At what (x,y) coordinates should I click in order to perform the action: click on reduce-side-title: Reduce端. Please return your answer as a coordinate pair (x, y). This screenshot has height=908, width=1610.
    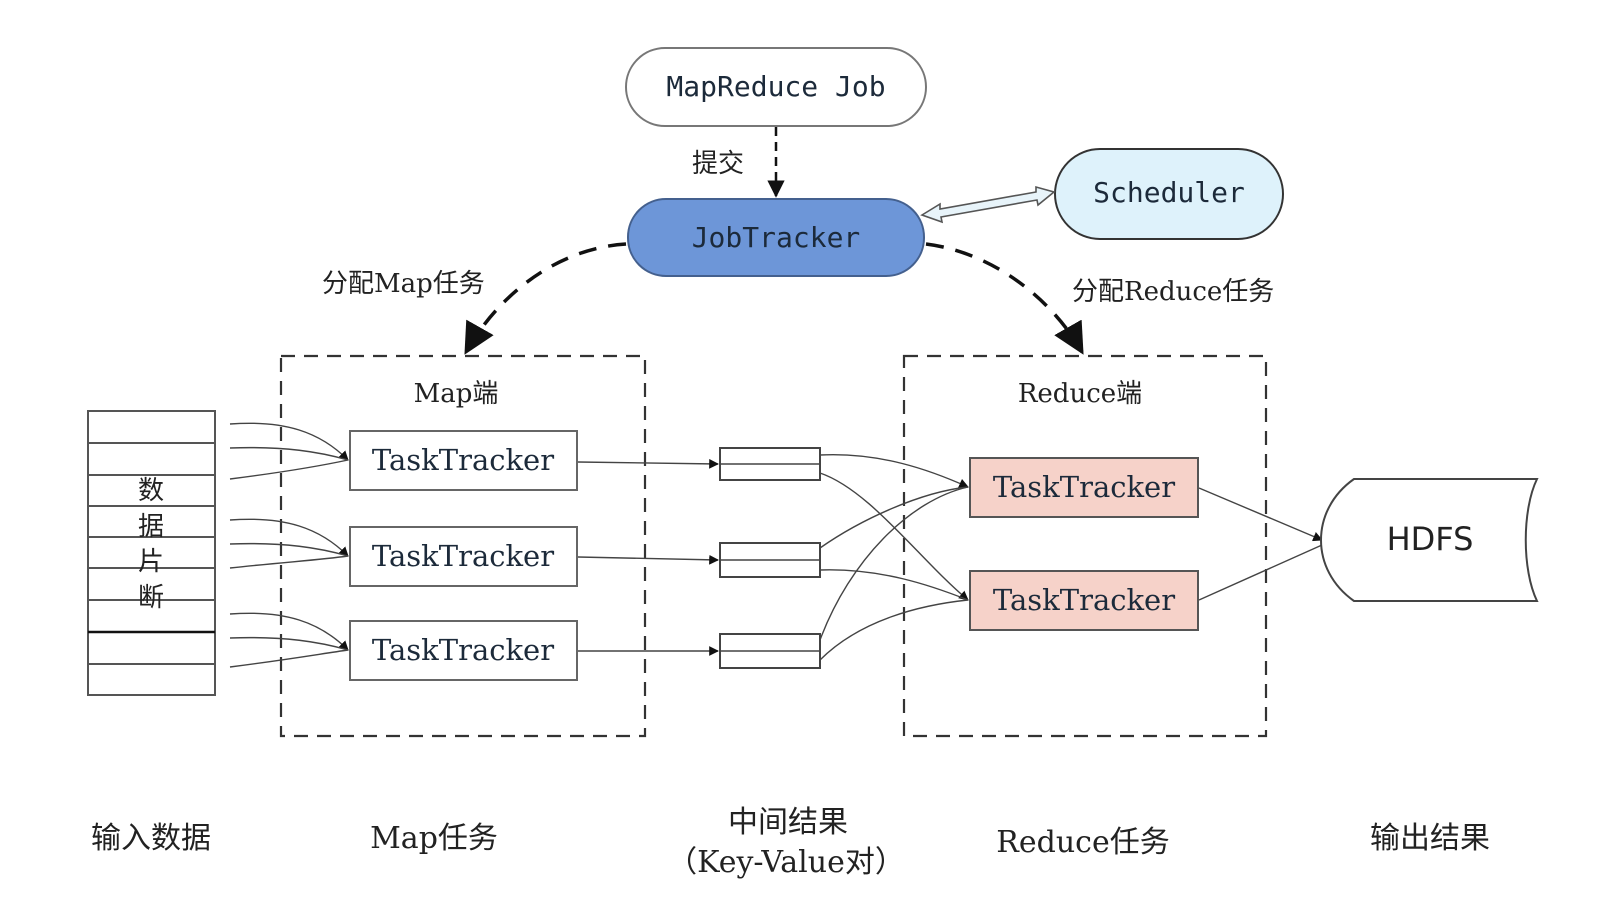
    Looking at the image, I should click on (1080, 394).